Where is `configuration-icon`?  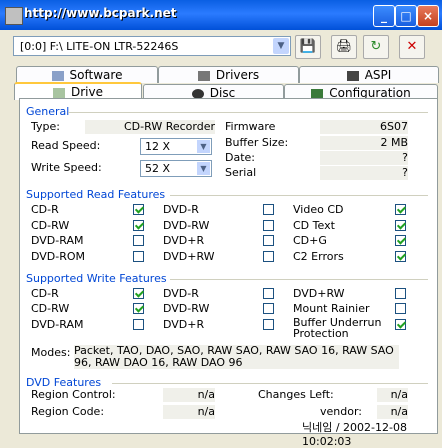
configuration-icon is located at coordinates (317, 93).